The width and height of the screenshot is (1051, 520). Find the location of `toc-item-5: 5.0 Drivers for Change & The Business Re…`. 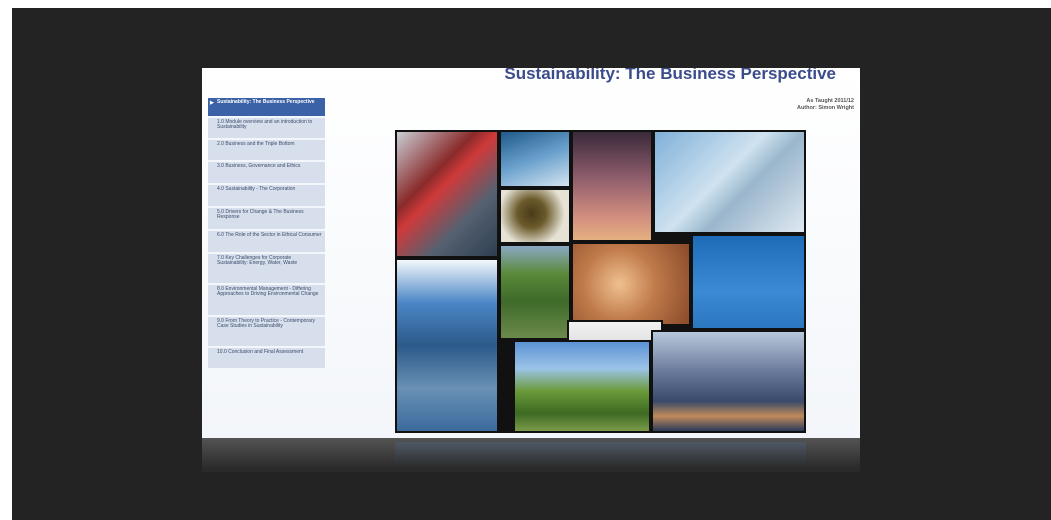

toc-item-5: 5.0 Drivers for Change & The Business Re… is located at coordinates (266, 219).